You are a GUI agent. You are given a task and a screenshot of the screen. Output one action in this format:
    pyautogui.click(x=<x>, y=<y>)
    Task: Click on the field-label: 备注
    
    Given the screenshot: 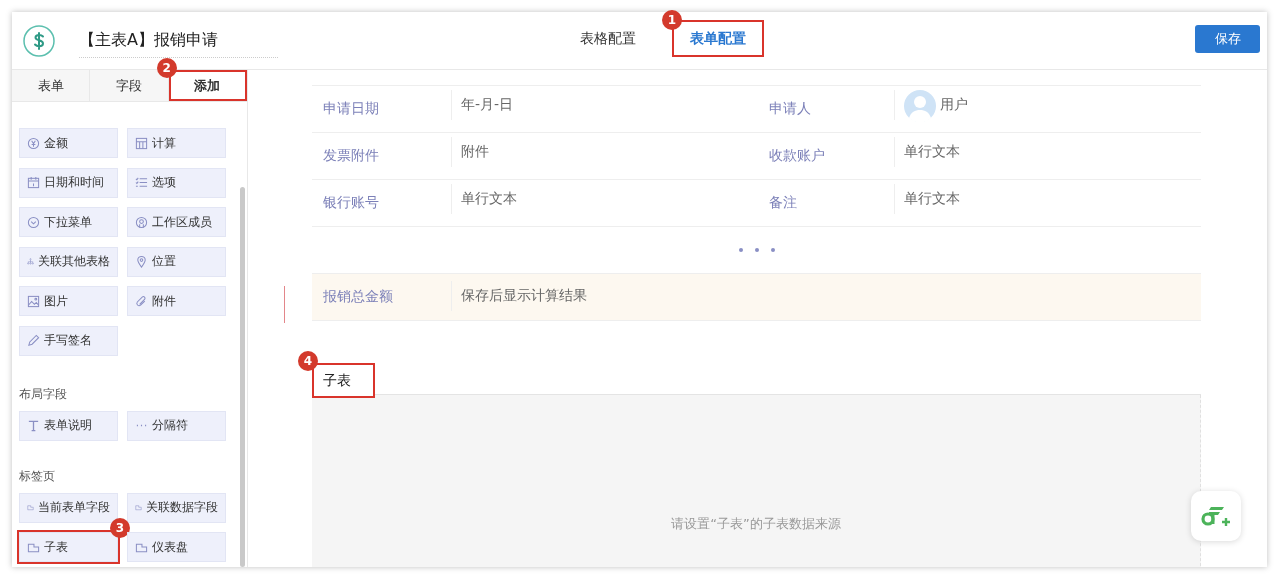 What is the action you would take?
    pyautogui.click(x=783, y=203)
    